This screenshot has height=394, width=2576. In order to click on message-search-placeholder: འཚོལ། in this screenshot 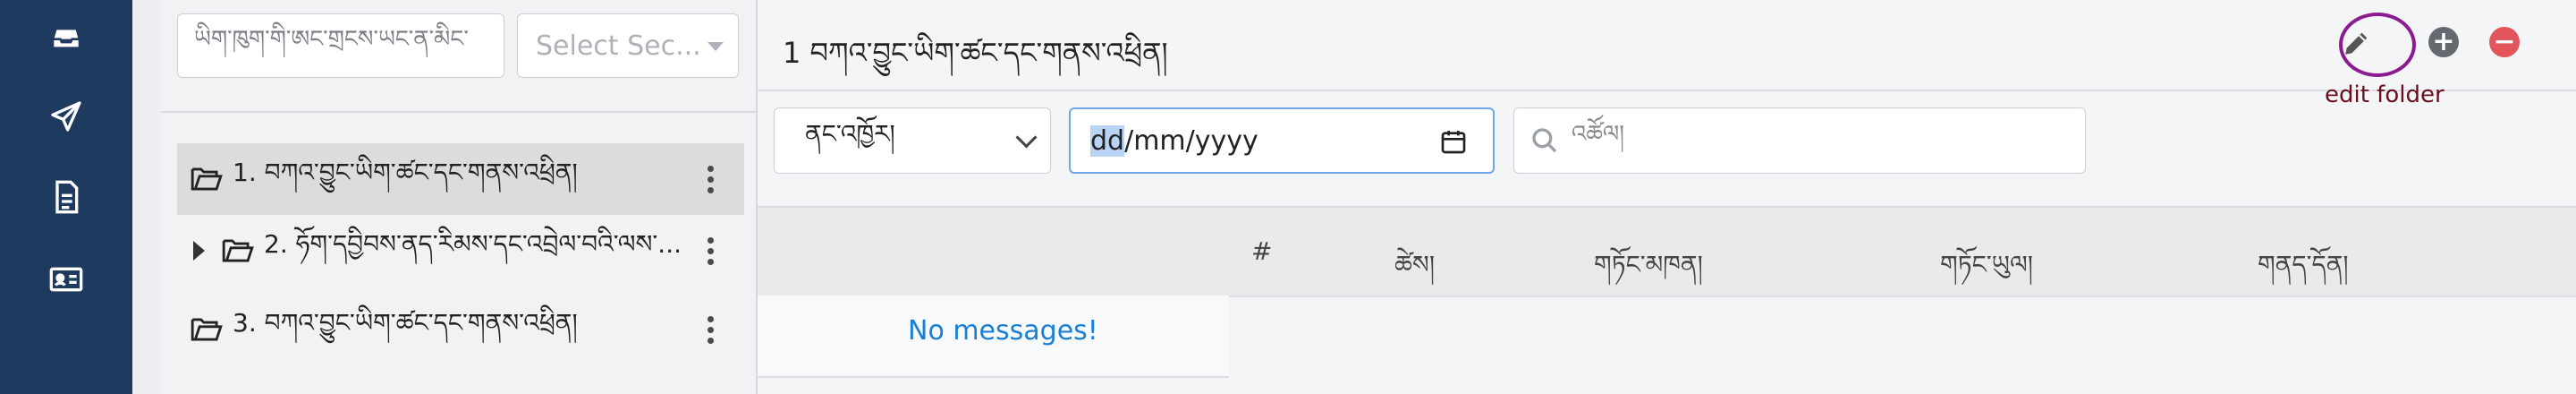, I will do `click(1598, 134)`.